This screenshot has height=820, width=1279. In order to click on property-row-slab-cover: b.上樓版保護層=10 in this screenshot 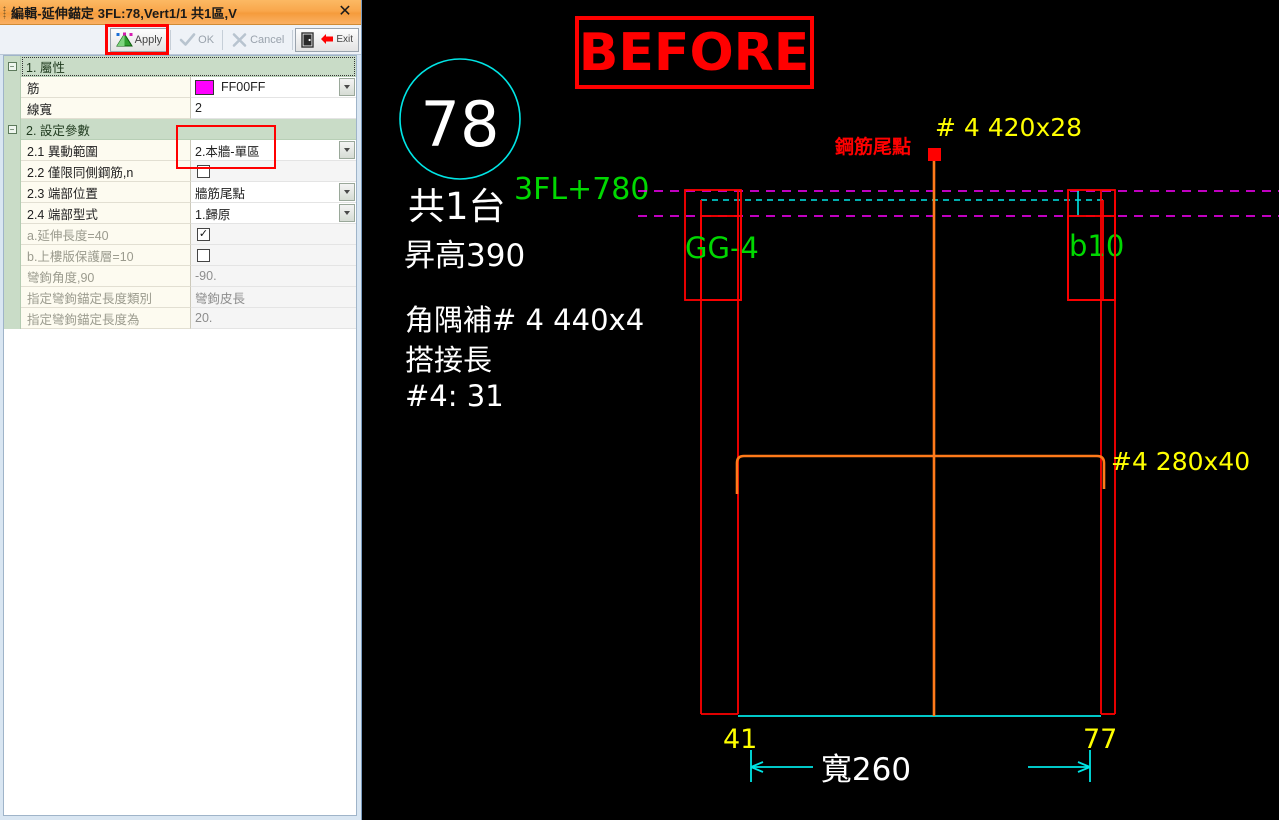, I will do `click(180, 255)`.